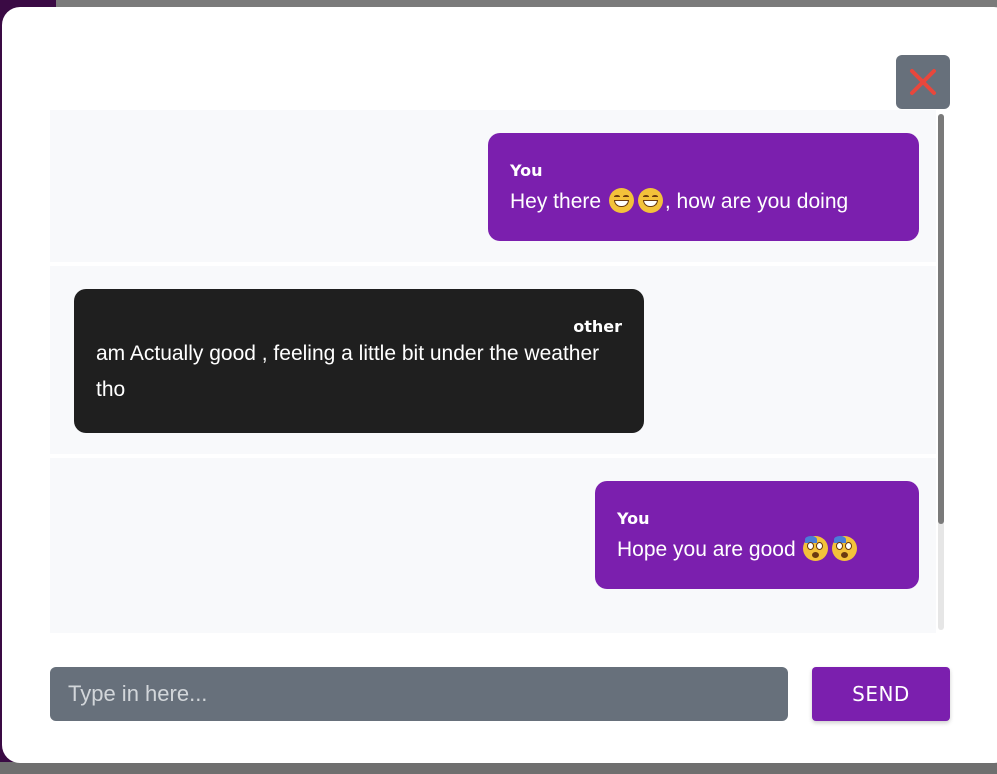 This screenshot has width=997, height=774. What do you see at coordinates (679, 200) in the screenshot?
I see `message-text: Hey there , how are you doing` at bounding box center [679, 200].